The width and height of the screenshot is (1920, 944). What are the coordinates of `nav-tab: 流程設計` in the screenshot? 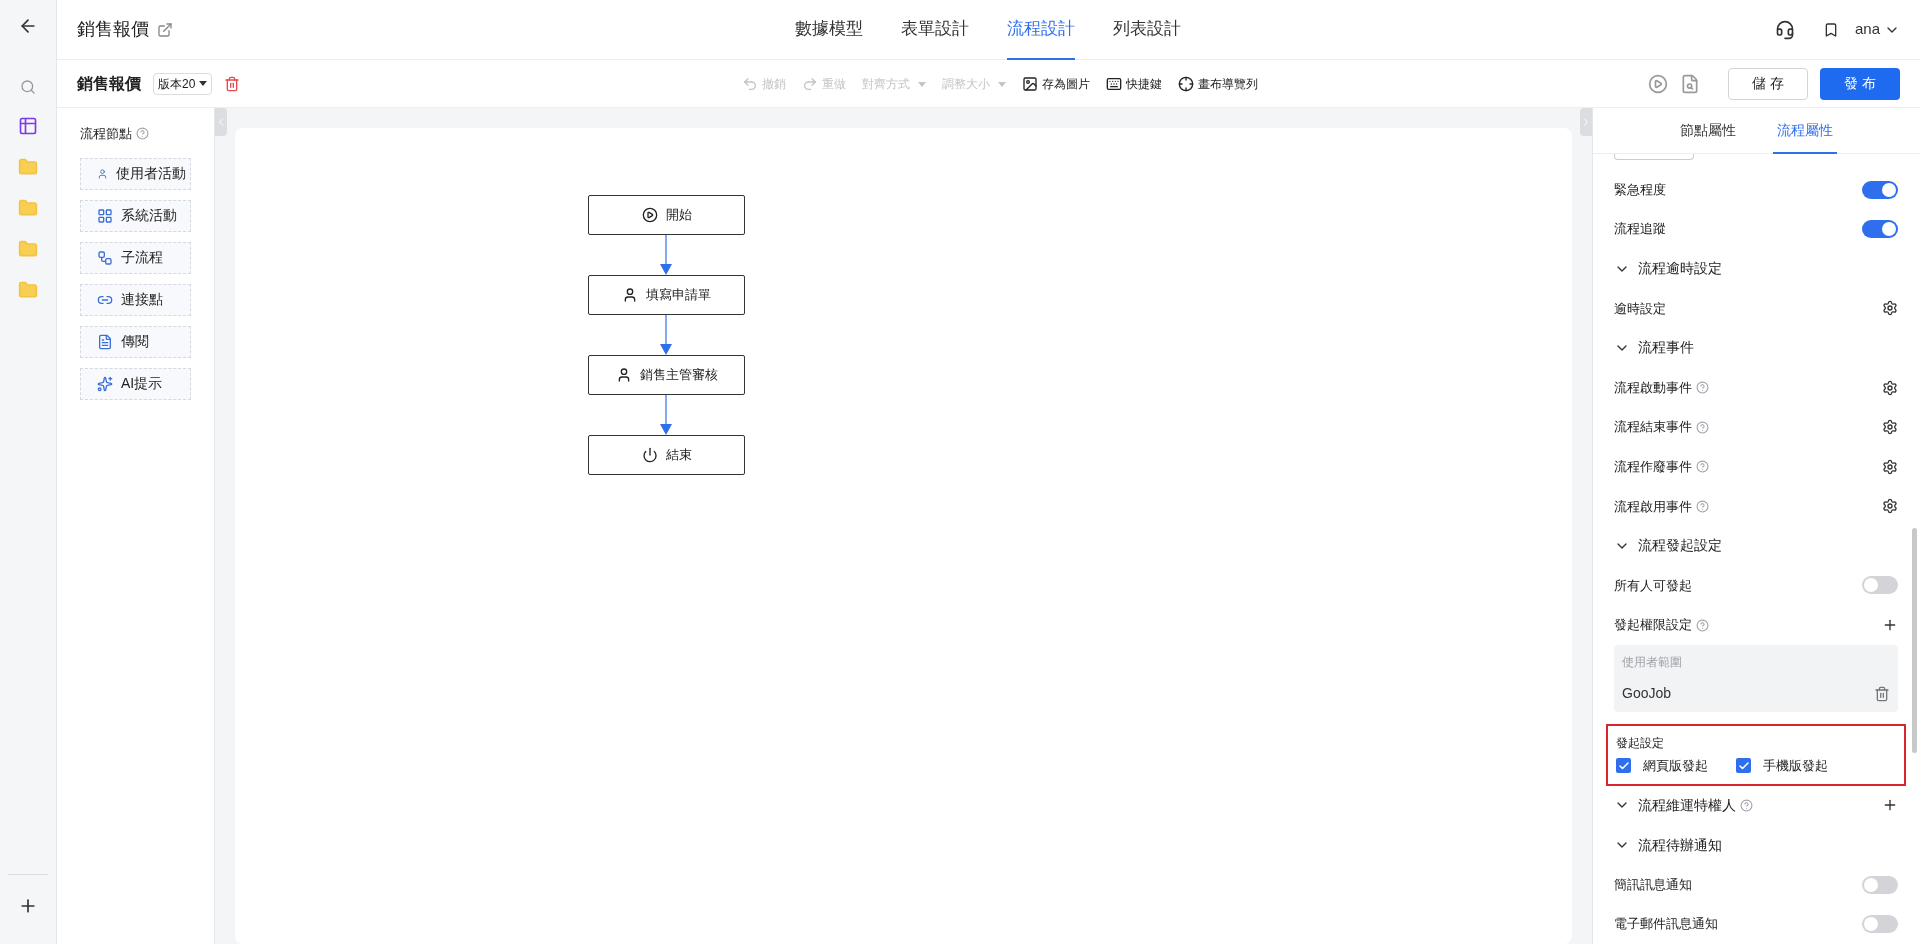 It's located at (1041, 30).